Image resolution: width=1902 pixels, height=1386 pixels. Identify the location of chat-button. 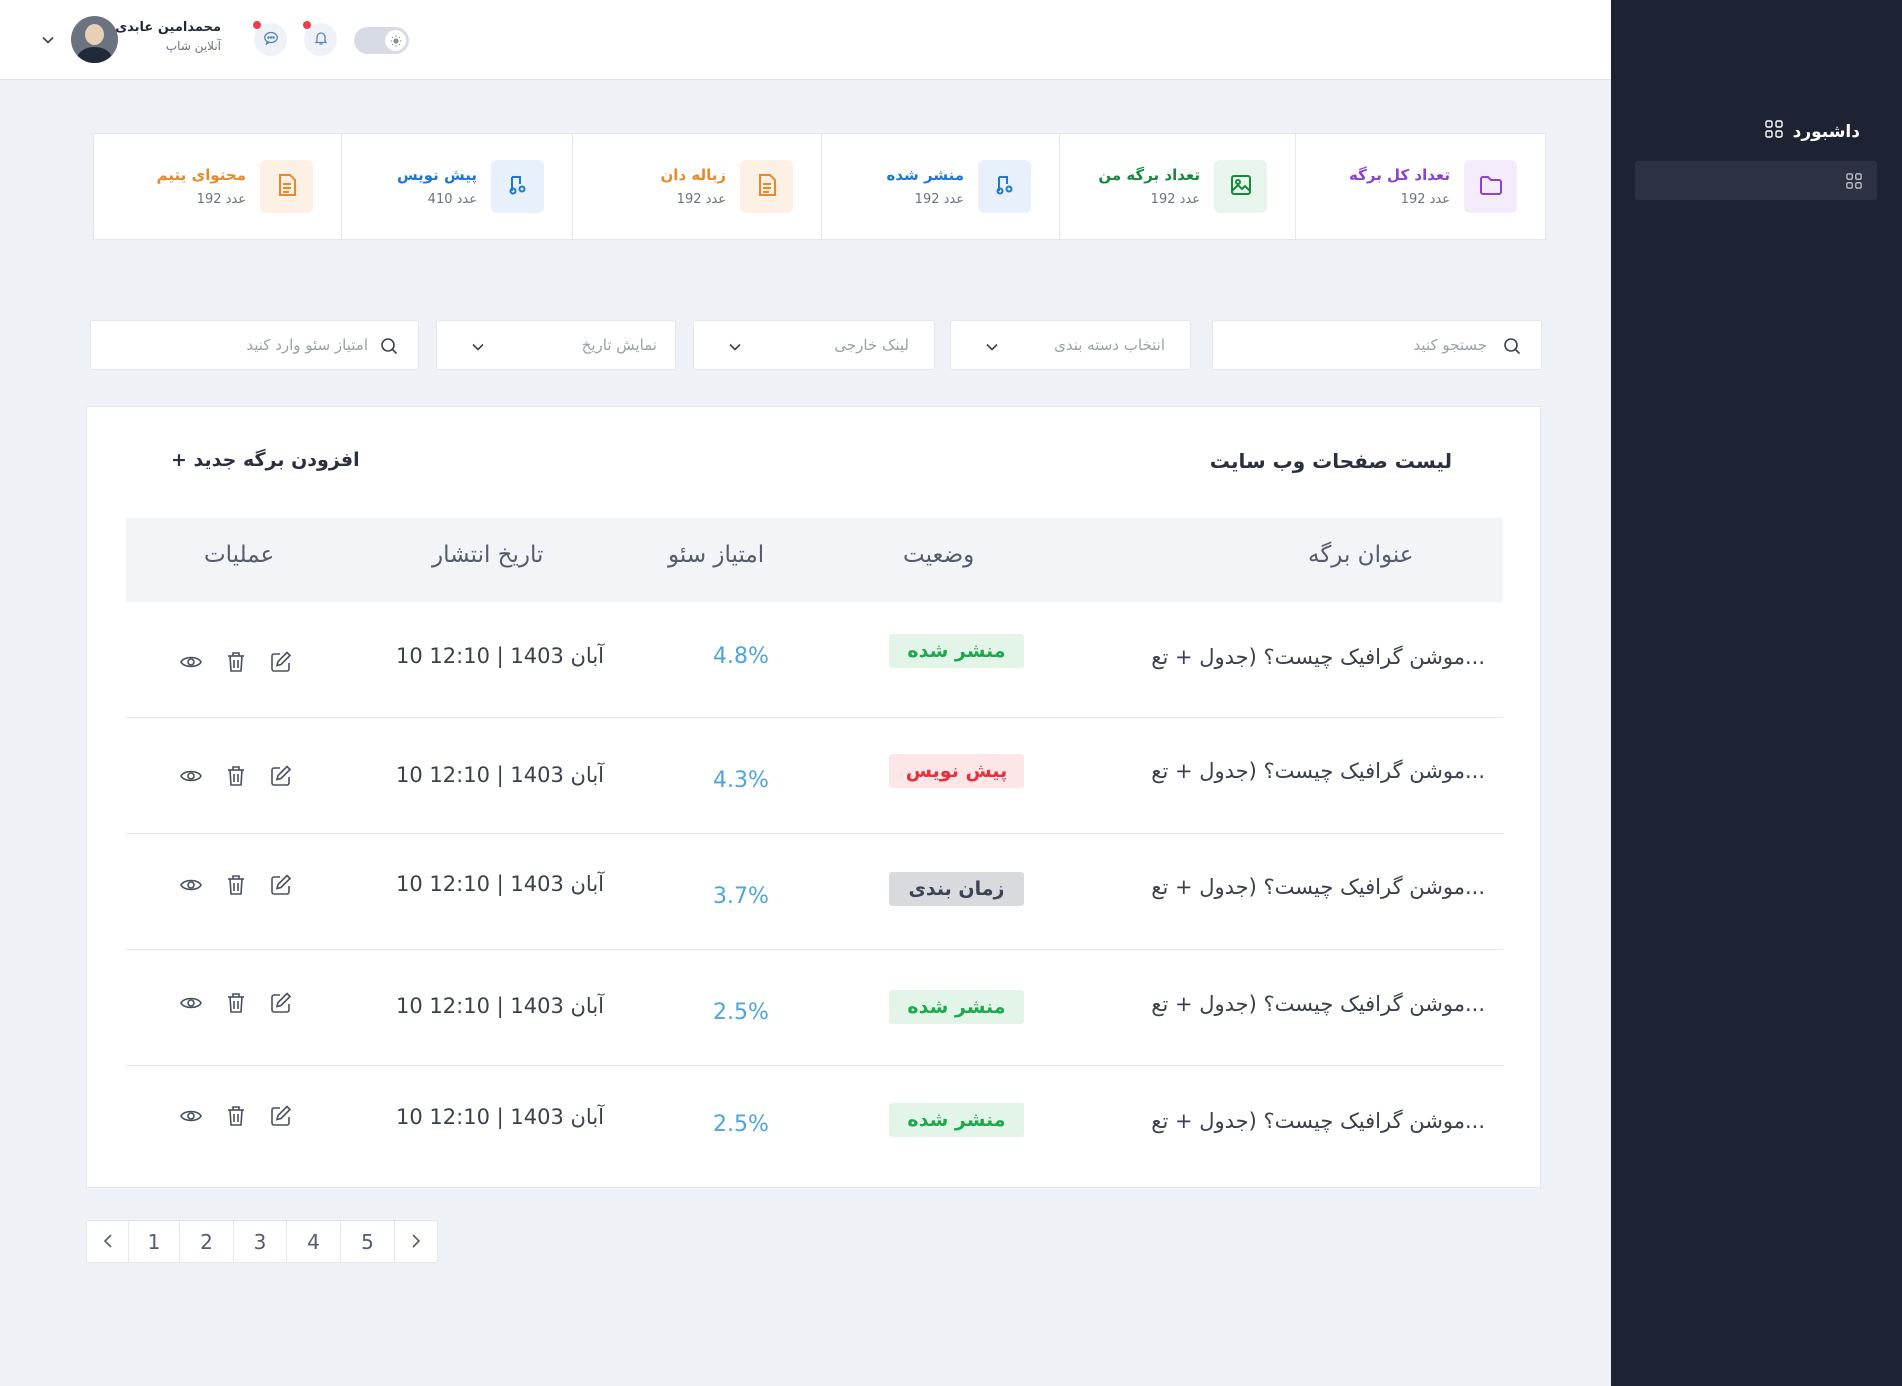
(270, 38).